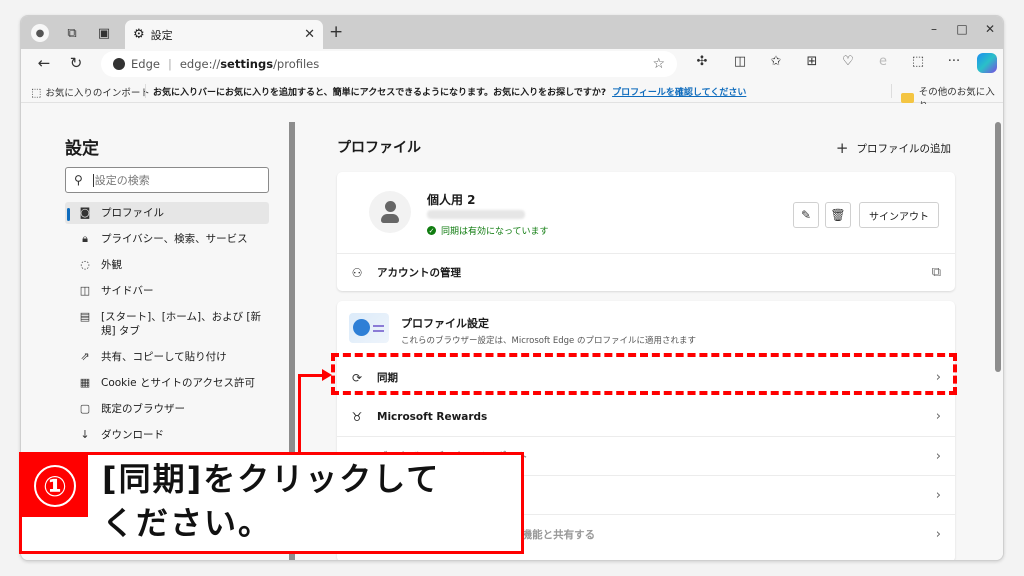 The image size is (1024, 576). I want to click on favorite-star-icon: ☆, so click(658, 64).